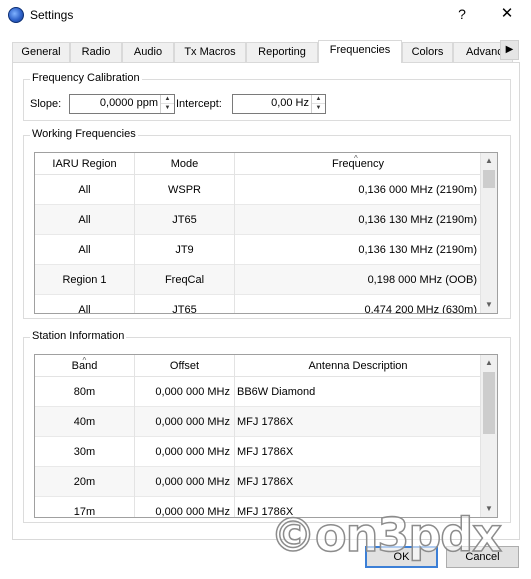  Describe the element at coordinates (85, 482) in the screenshot. I see `band-cell: 20m` at that location.